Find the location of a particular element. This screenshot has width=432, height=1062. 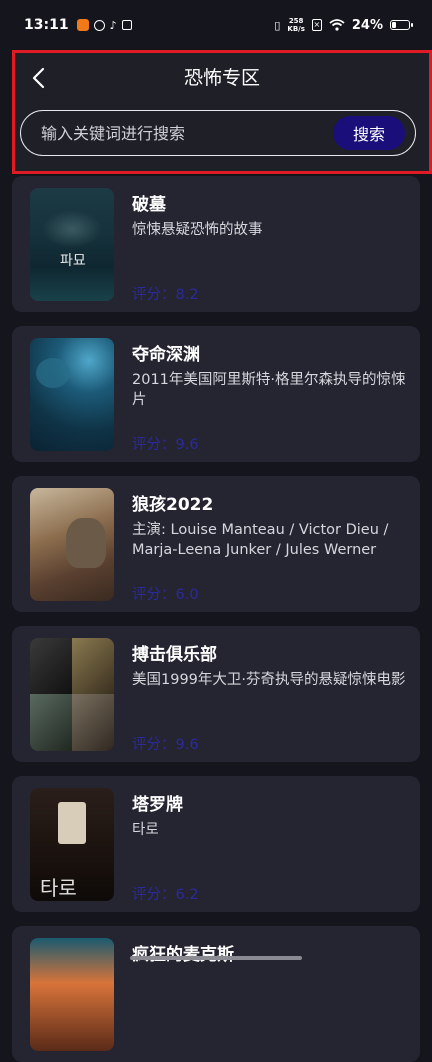

search-button: 搜索 is located at coordinates (369, 133).